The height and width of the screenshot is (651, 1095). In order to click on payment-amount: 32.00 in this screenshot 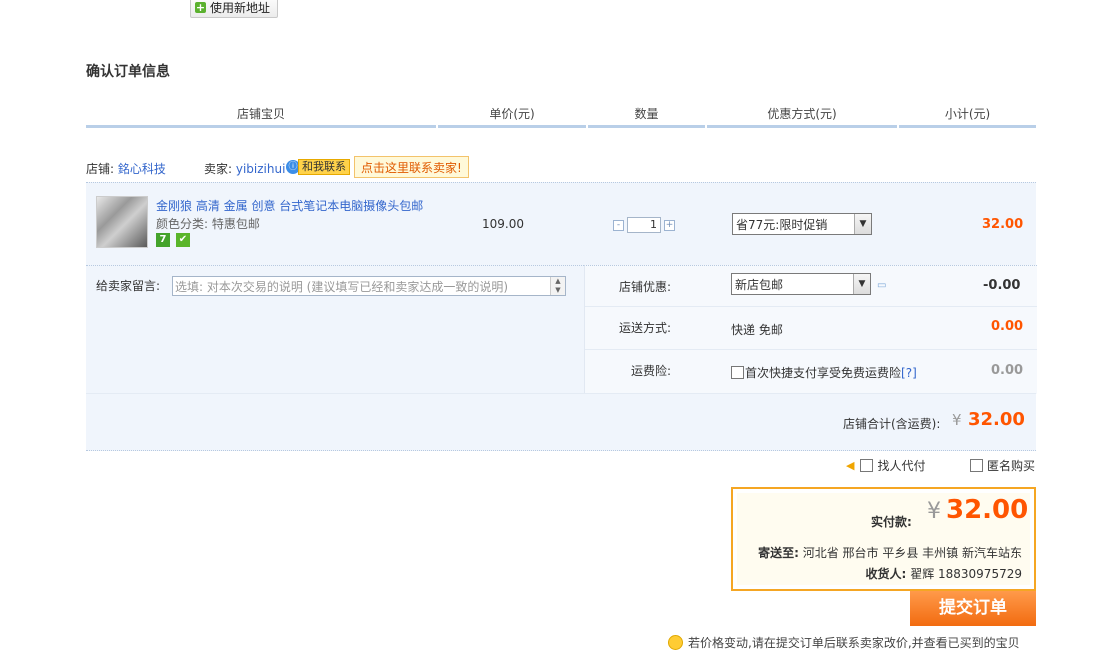, I will do `click(987, 510)`.